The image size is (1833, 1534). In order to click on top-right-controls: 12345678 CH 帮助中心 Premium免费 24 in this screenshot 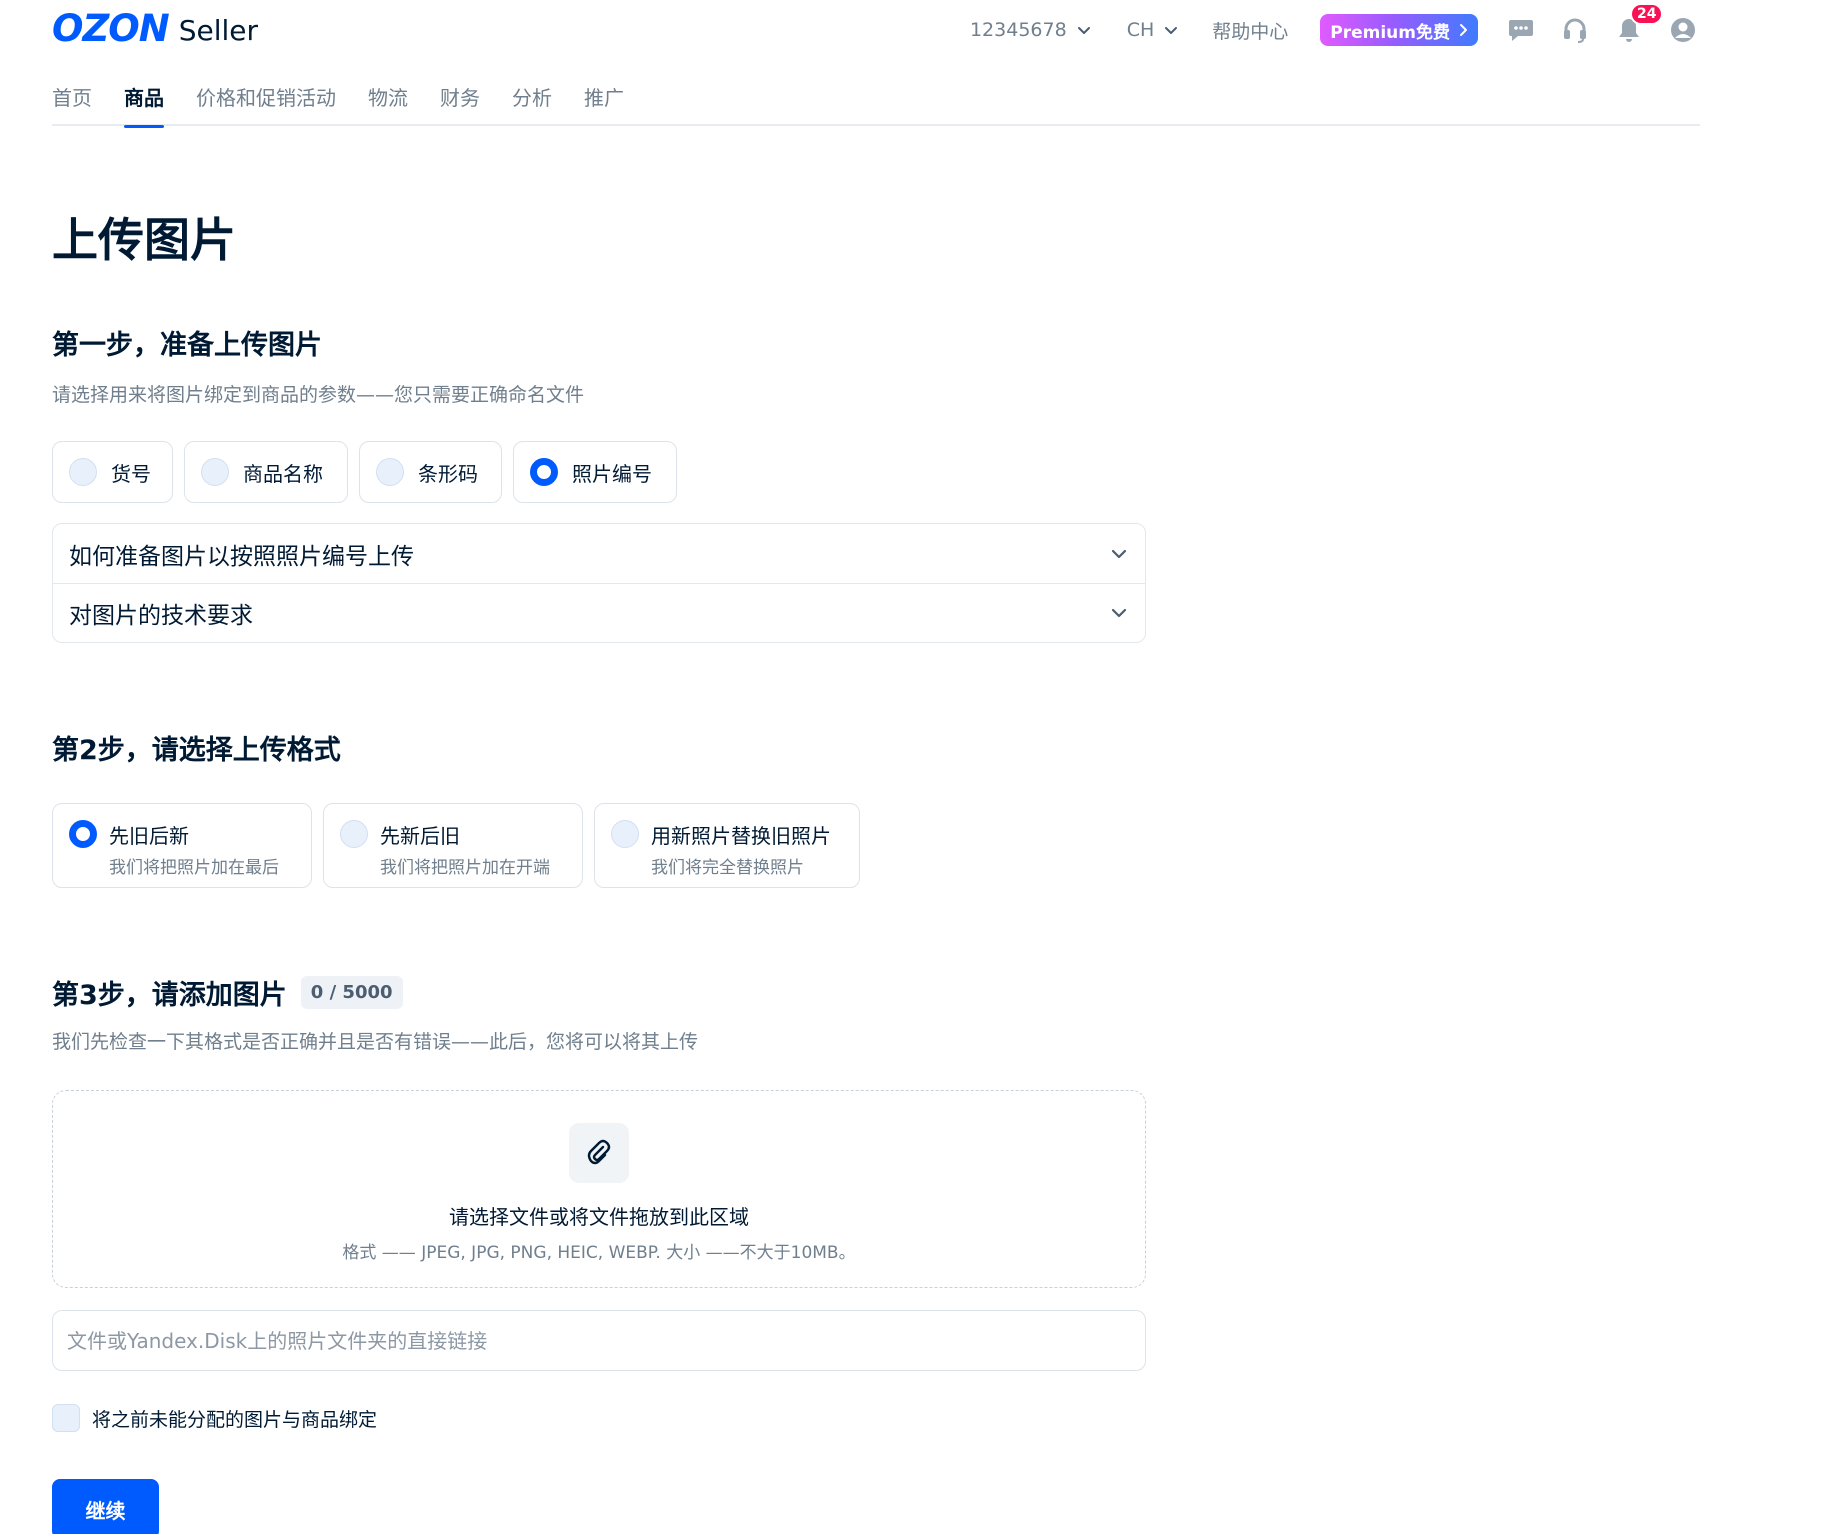, I will do `click(1335, 25)`.